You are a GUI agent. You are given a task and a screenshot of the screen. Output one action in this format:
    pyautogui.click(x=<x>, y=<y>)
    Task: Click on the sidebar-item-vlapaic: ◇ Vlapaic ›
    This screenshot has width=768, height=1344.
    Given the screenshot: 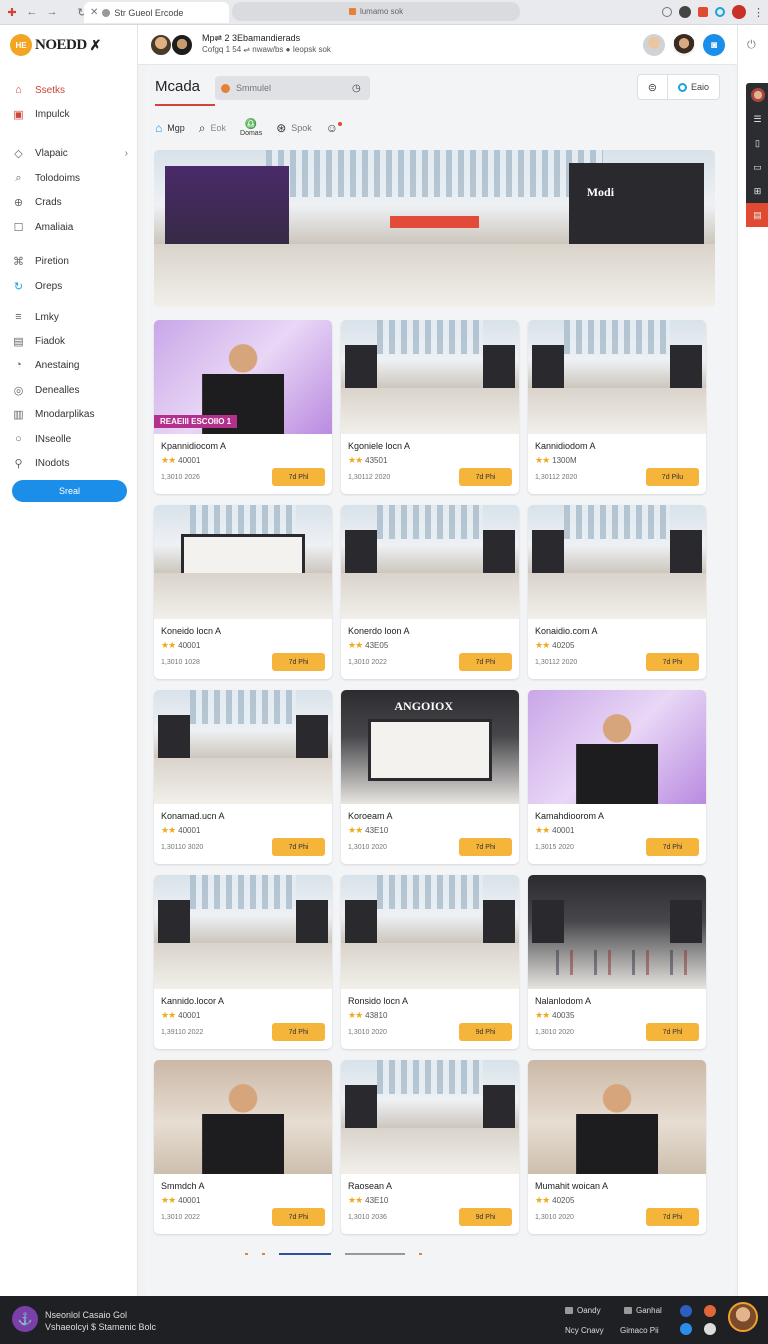 What is the action you would take?
    pyautogui.click(x=70, y=153)
    